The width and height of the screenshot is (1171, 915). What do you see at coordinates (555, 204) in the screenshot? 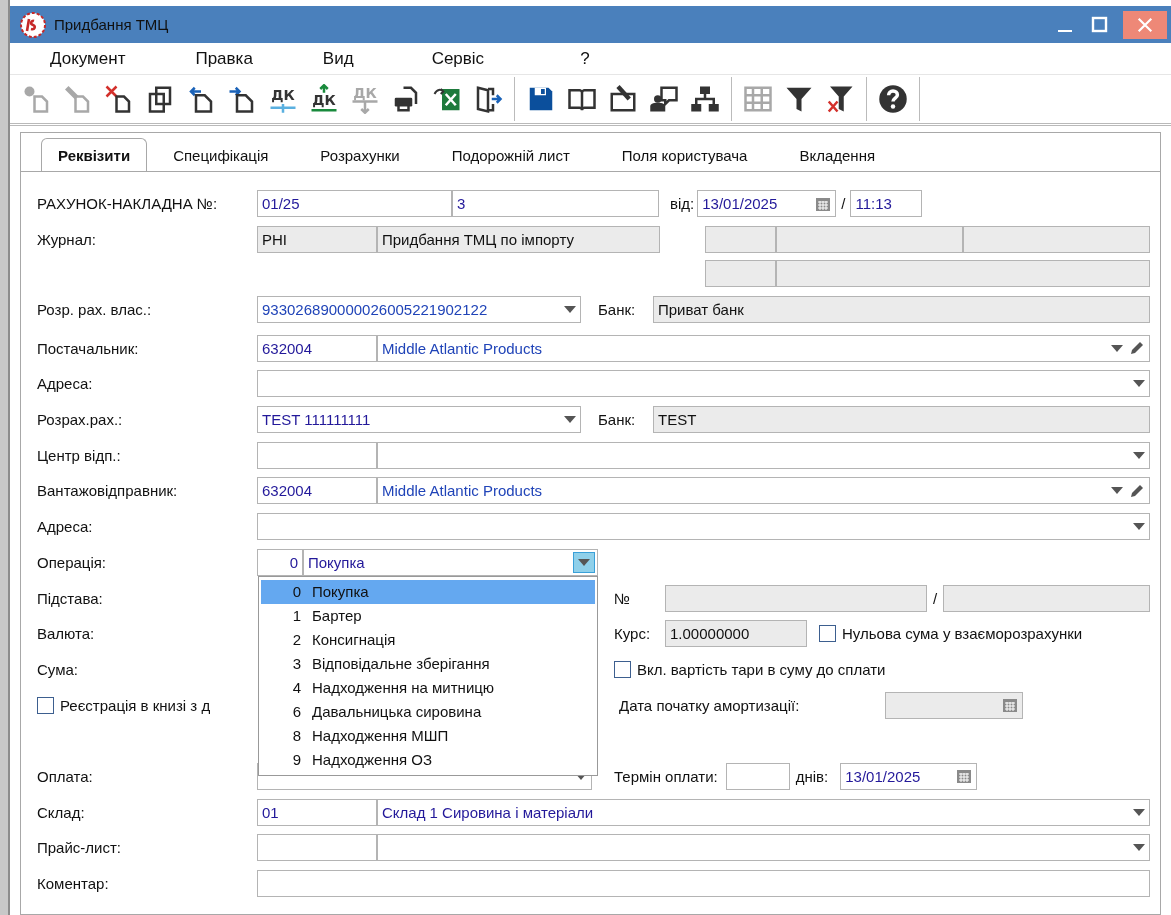
I see `number-suffix-field: 3` at bounding box center [555, 204].